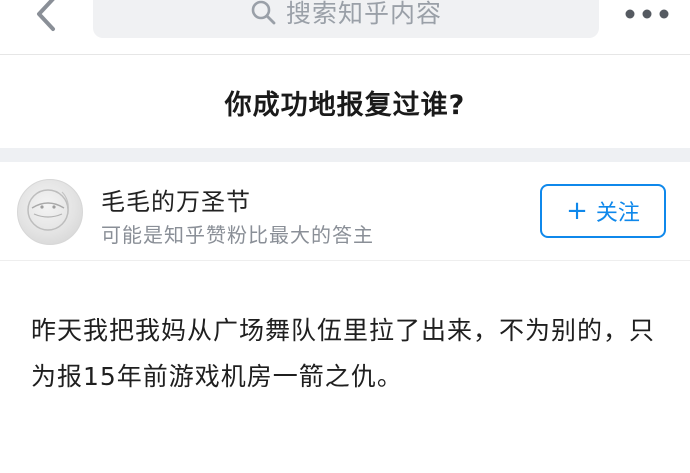  Describe the element at coordinates (577, 211) in the screenshot. I see `plus-icon: +` at that location.